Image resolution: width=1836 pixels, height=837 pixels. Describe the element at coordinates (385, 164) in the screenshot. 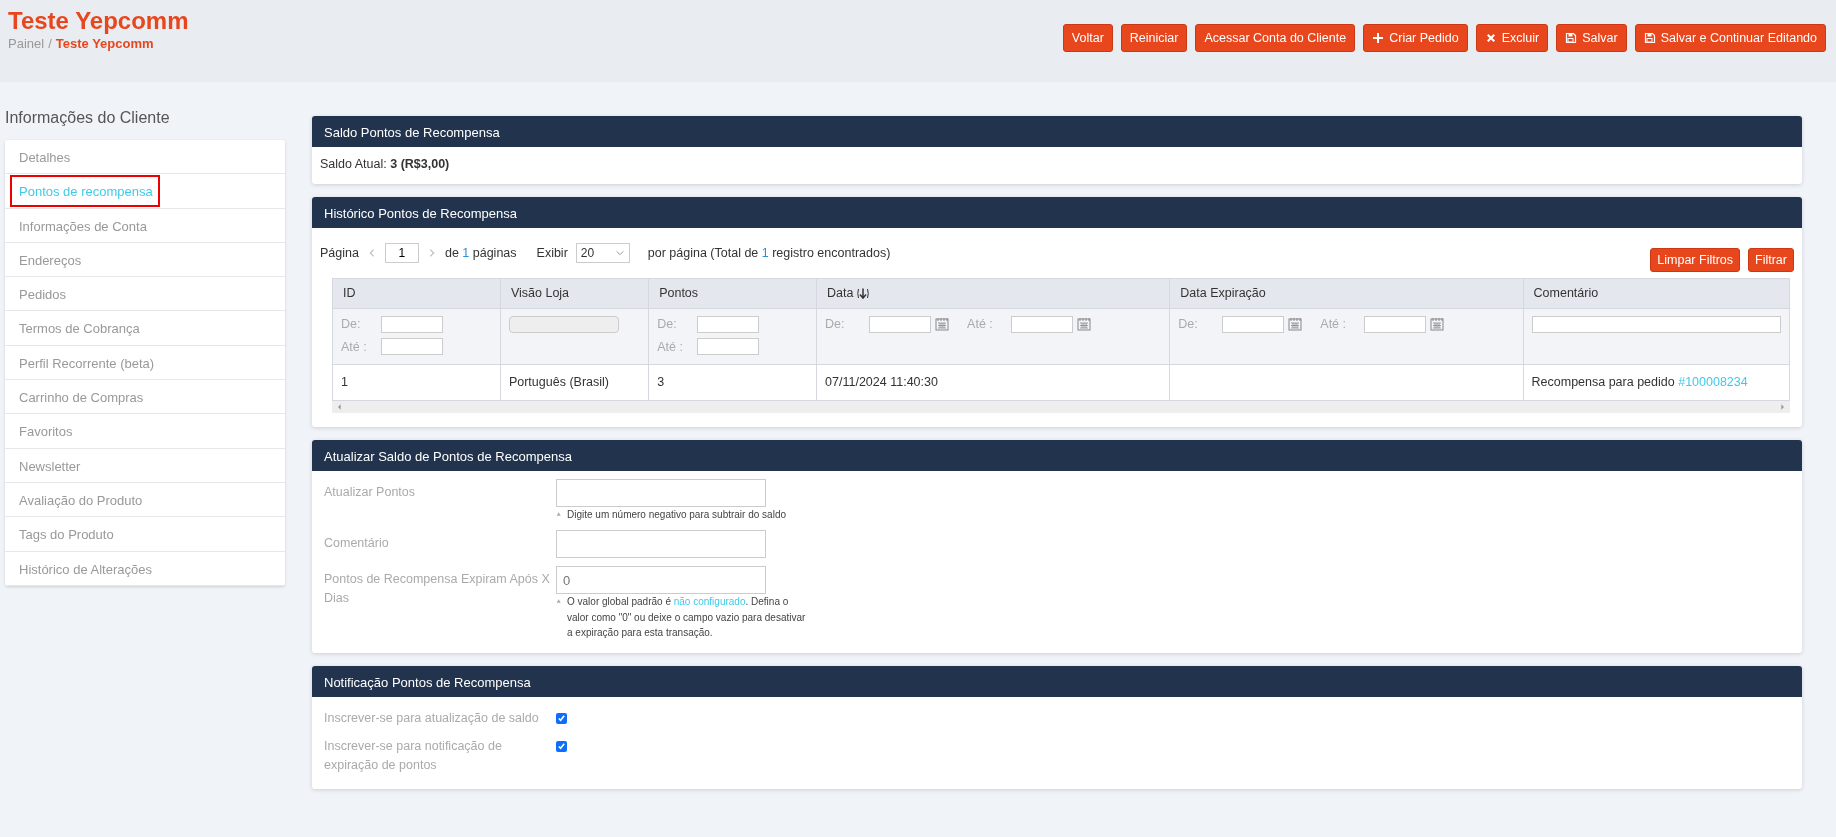

I see `balance-text: Saldo Atual: 3 (R$3,00)` at that location.